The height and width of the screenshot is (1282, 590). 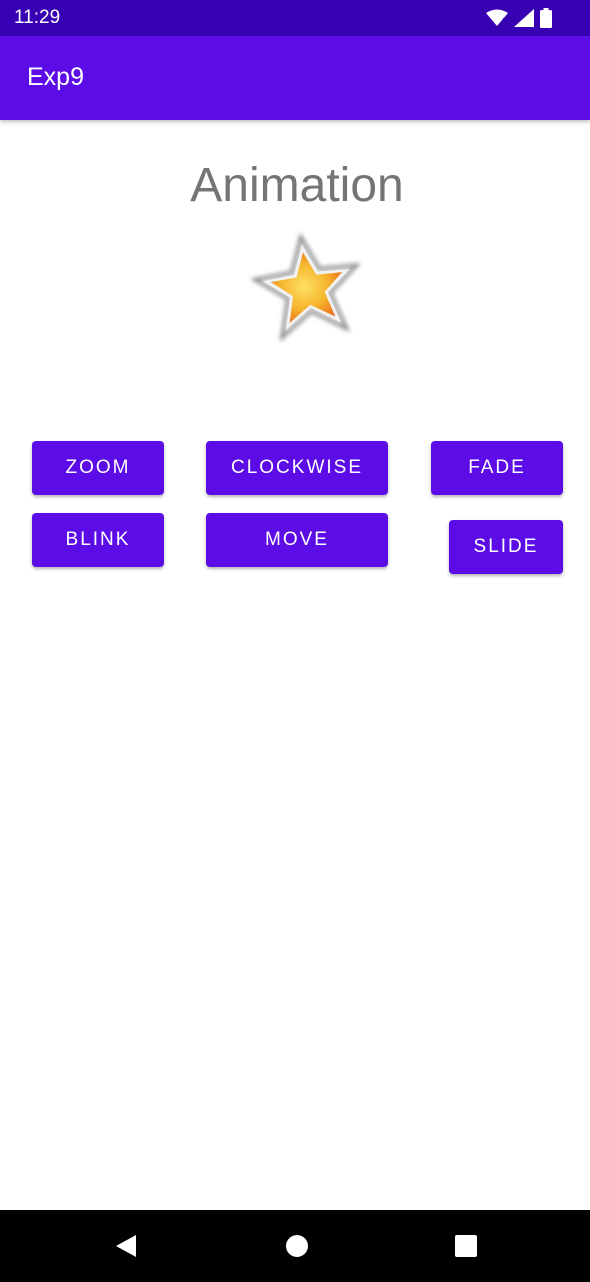 I want to click on battery-icon, so click(x=546, y=18).